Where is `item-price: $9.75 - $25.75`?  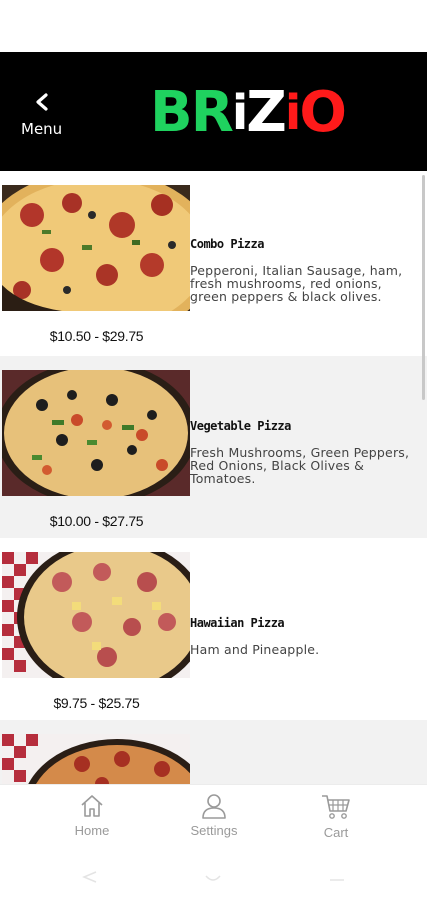
item-price: $9.75 - $25.75 is located at coordinates (96, 703).